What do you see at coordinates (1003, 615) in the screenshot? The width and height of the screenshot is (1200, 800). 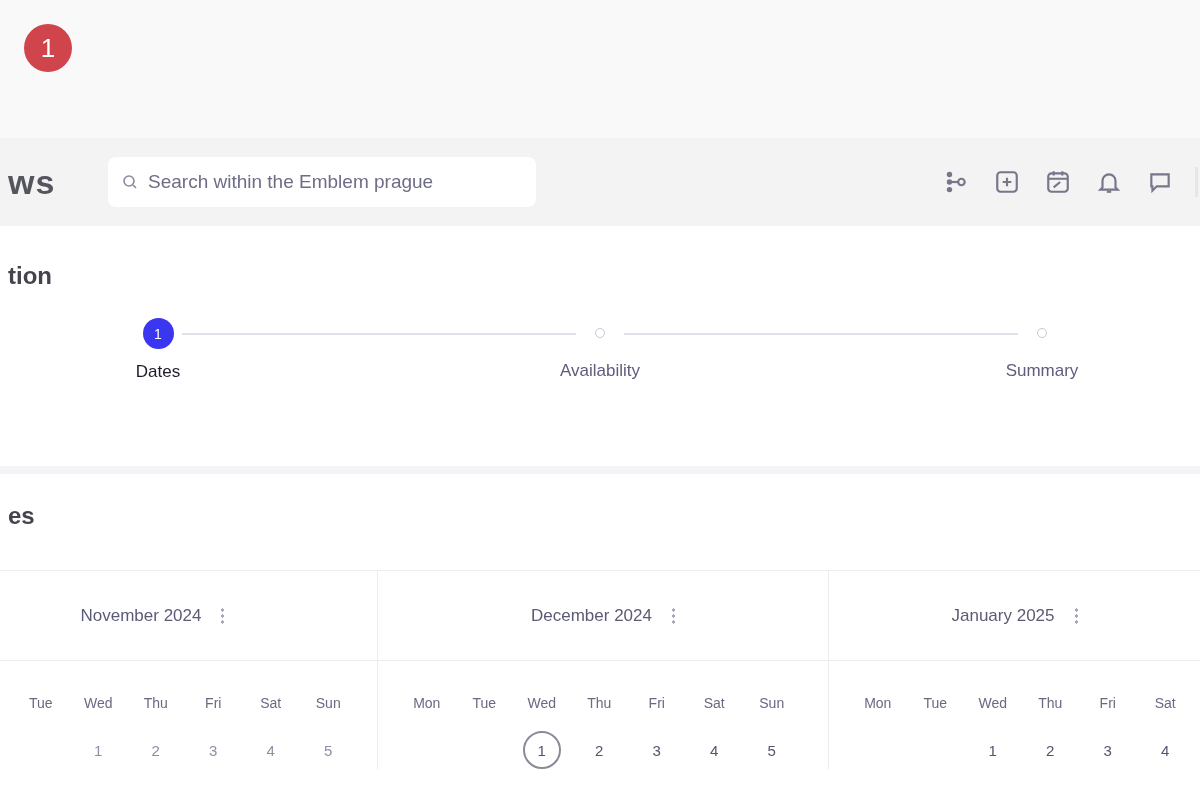 I see `month-title: January 2025` at bounding box center [1003, 615].